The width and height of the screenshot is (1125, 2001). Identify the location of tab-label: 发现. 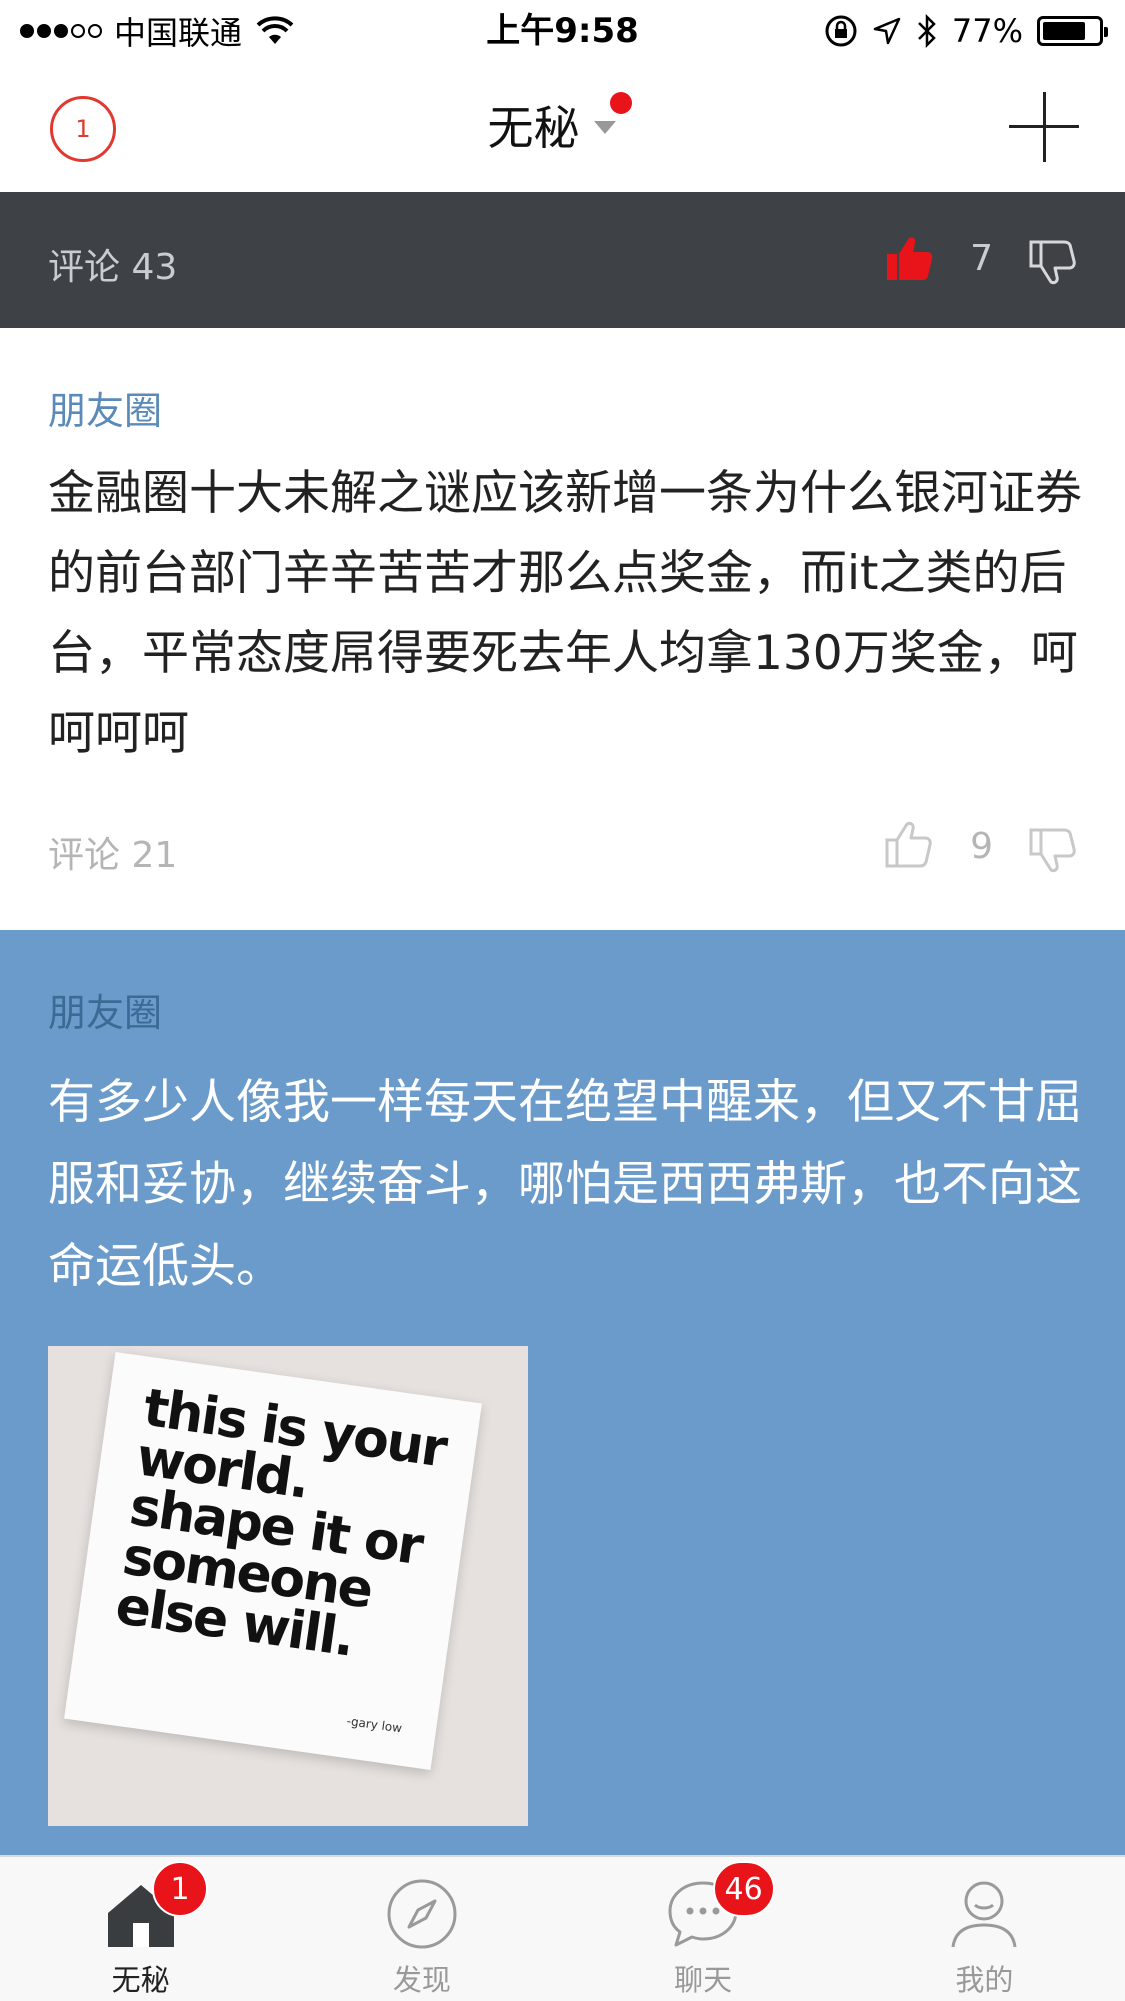
(421, 1980).